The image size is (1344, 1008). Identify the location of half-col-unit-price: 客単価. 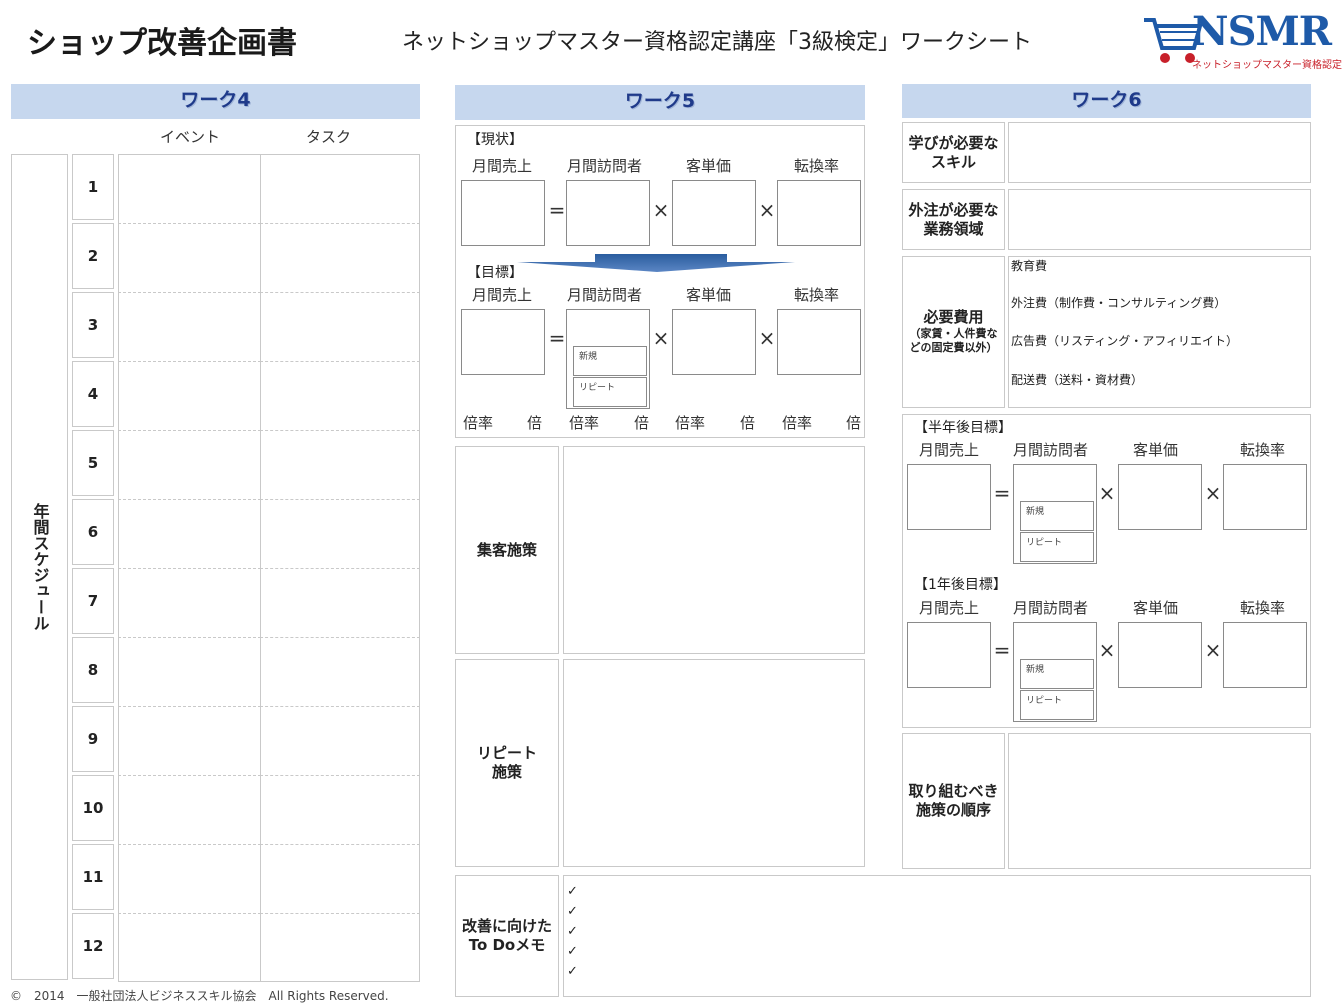
(1156, 450).